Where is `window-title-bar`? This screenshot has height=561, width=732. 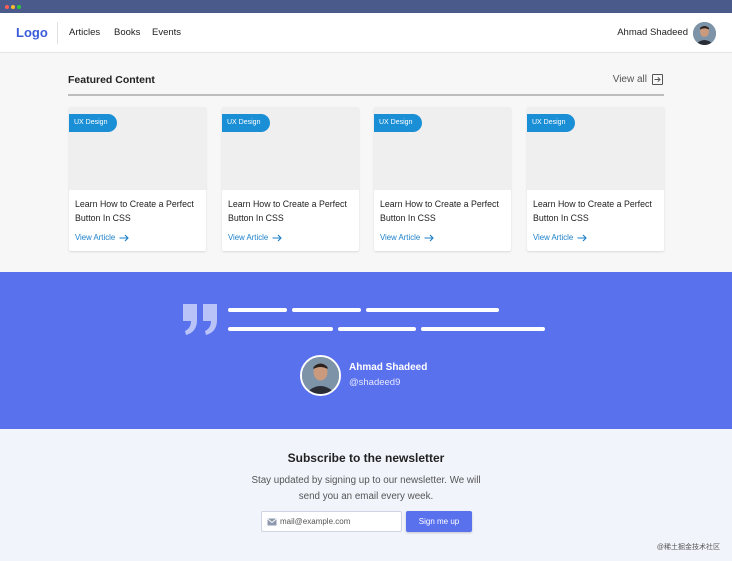 window-title-bar is located at coordinates (366, 6).